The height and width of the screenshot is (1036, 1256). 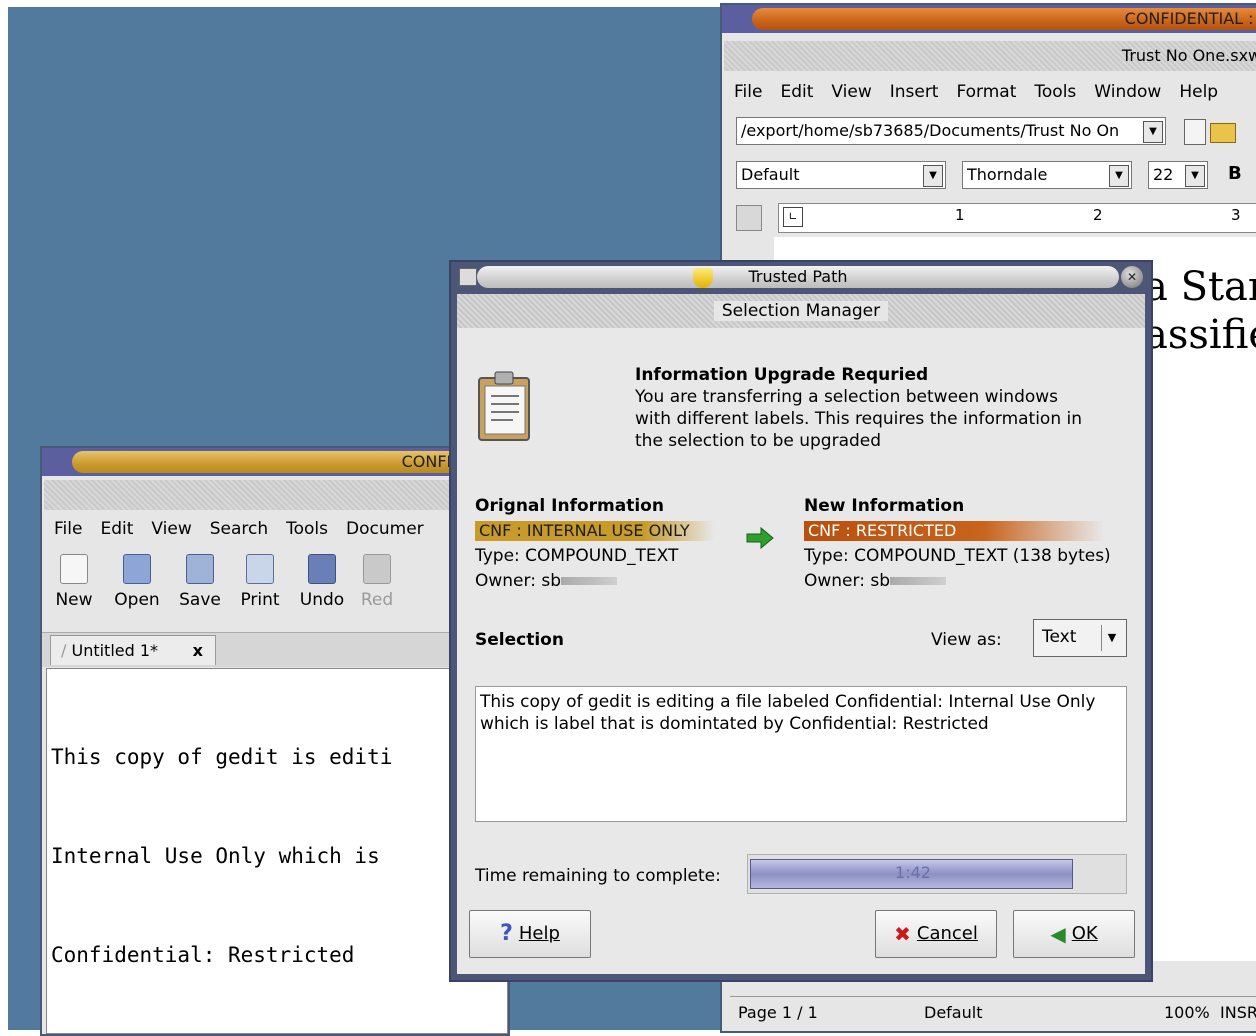 I want to click on editor-line: Internal Use Only which is, so click(x=215, y=856).